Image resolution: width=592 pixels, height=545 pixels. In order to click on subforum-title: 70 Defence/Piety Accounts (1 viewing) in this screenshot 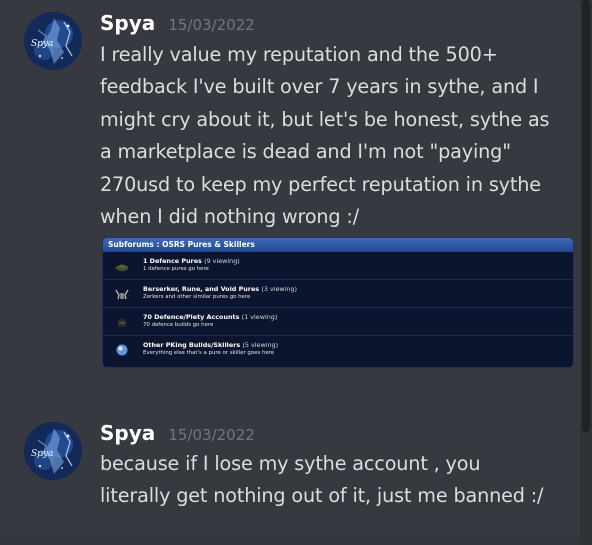, I will do `click(210, 317)`.